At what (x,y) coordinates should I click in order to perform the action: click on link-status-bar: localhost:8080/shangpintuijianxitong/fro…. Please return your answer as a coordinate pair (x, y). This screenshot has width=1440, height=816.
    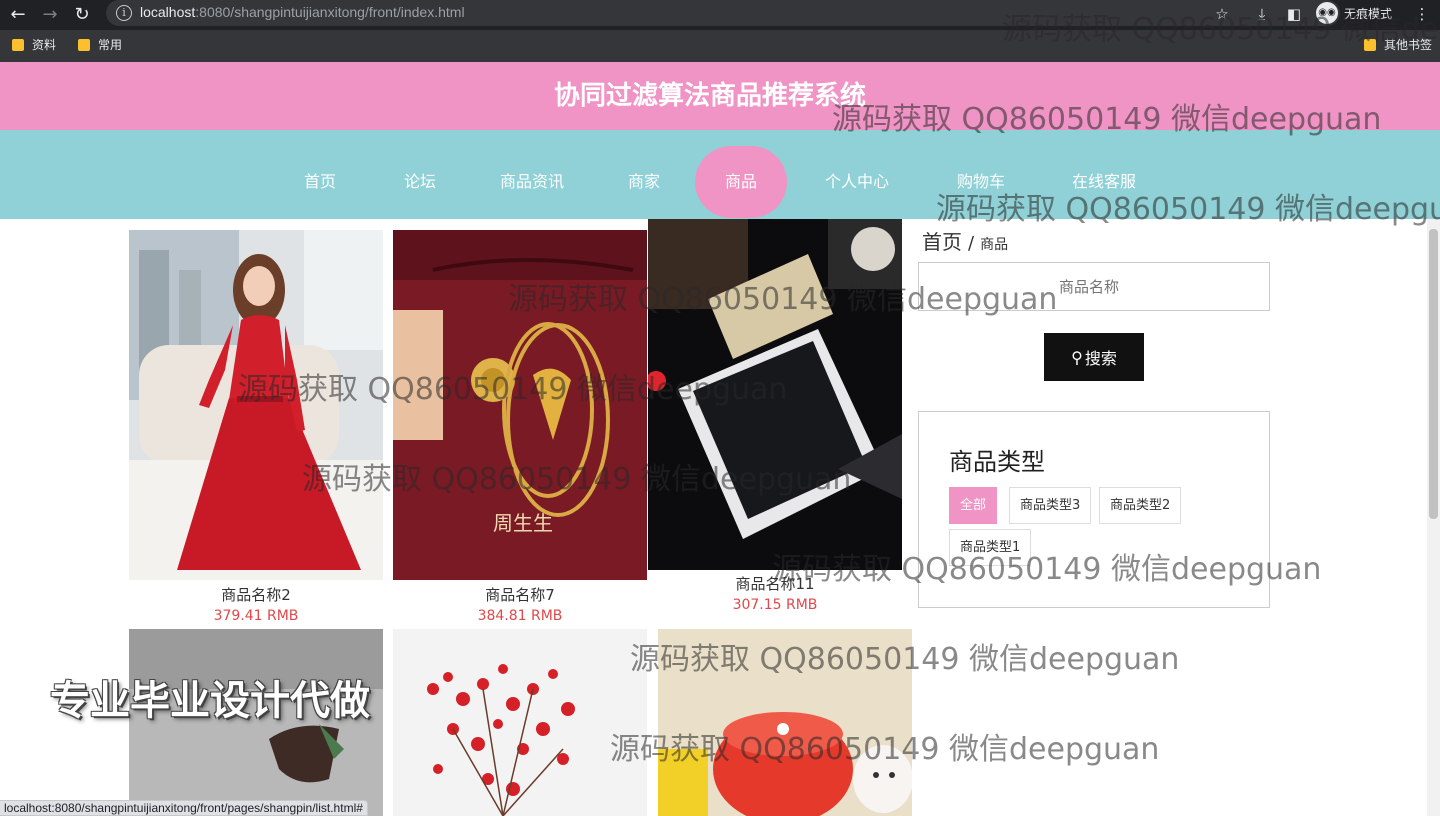
    Looking at the image, I should click on (184, 808).